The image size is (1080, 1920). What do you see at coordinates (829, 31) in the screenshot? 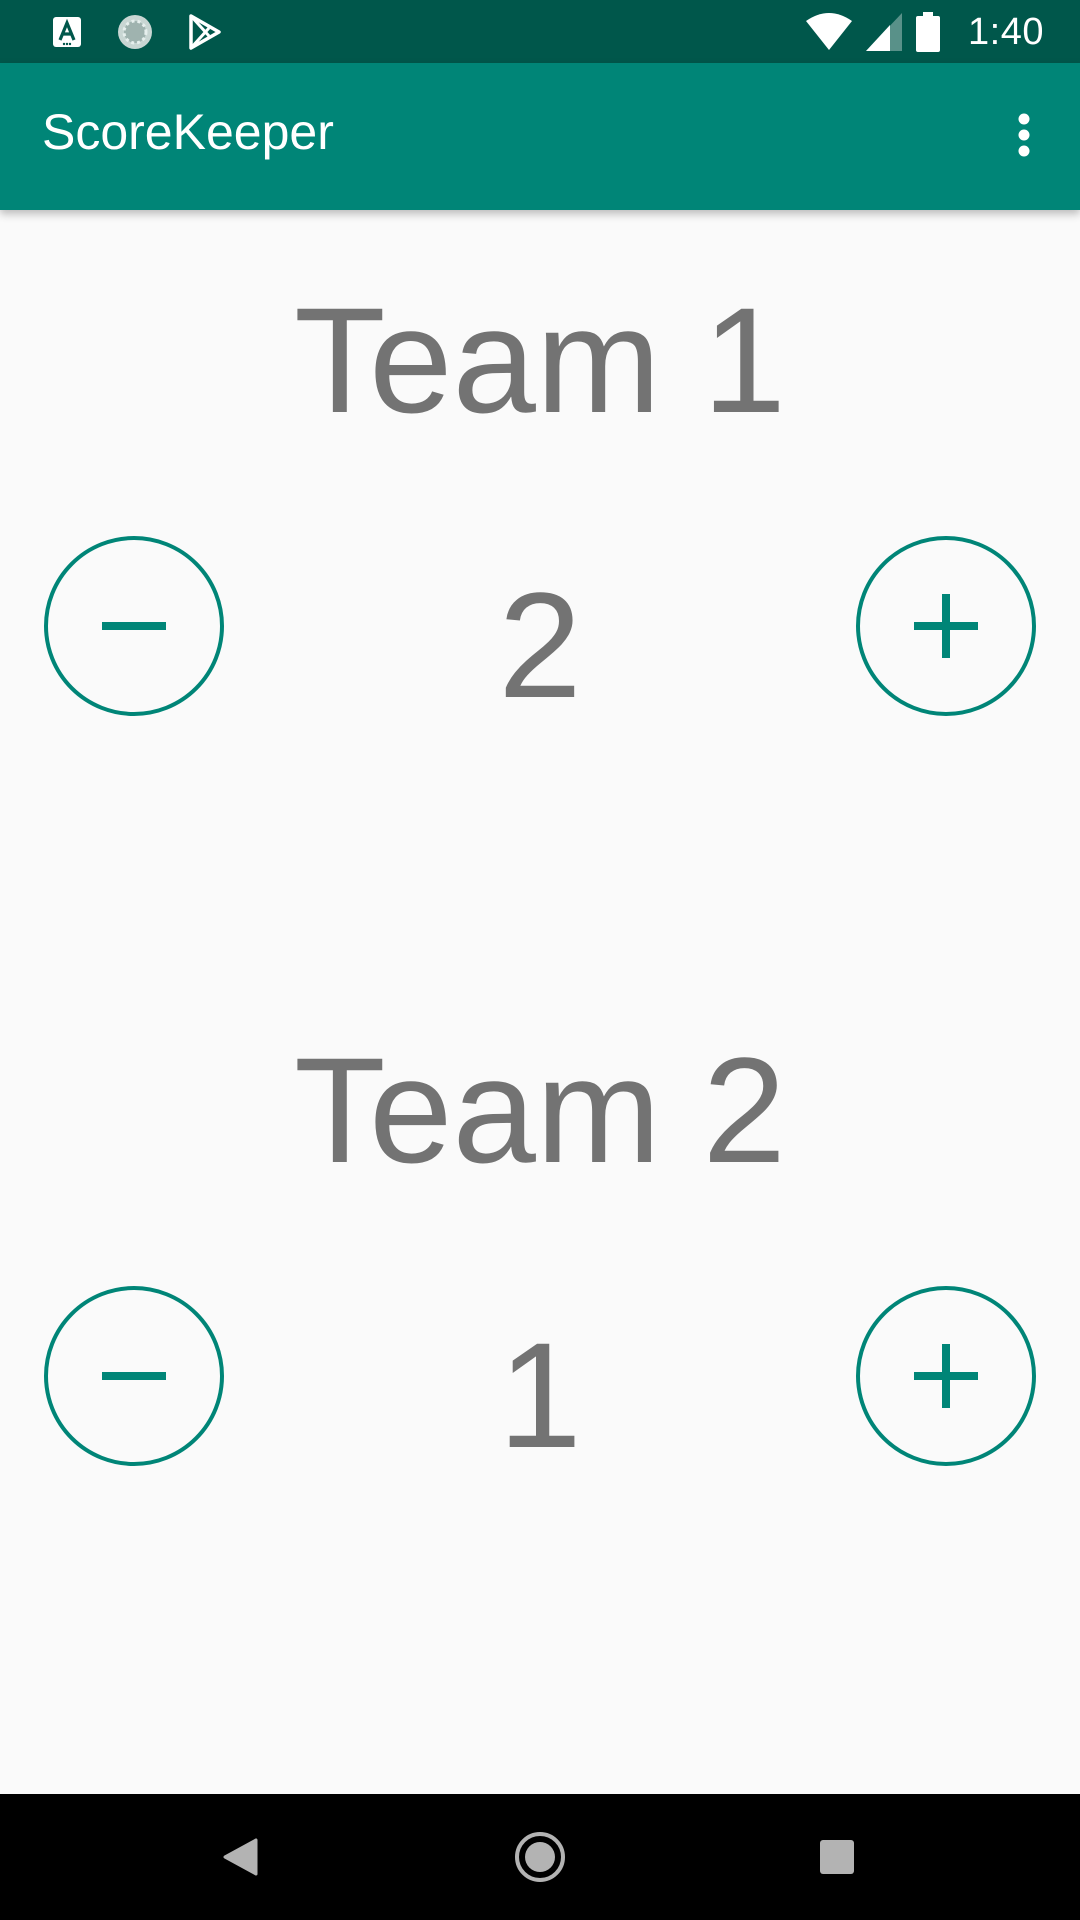
I see `wifi-icon` at bounding box center [829, 31].